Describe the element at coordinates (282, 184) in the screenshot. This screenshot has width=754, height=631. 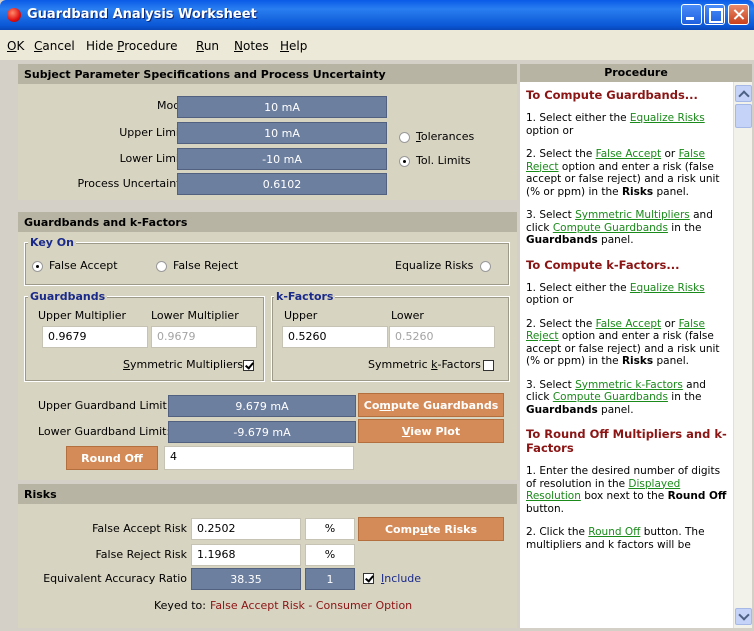
I see `process-uncertainty-value: 0.6102` at that location.